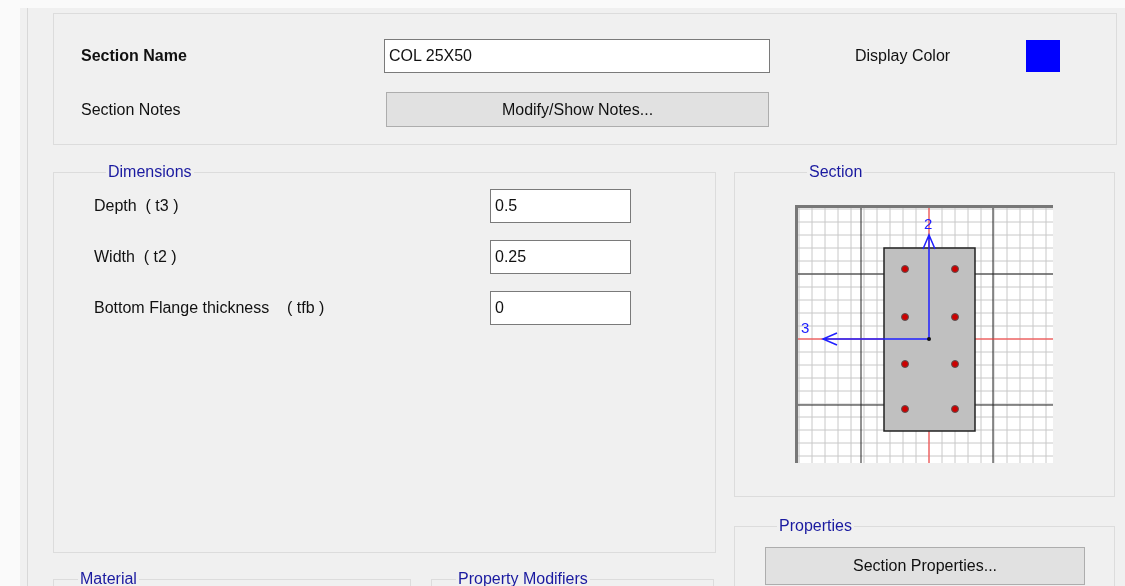  Describe the element at coordinates (108, 578) in the screenshot. I see `group-title: Material` at that location.